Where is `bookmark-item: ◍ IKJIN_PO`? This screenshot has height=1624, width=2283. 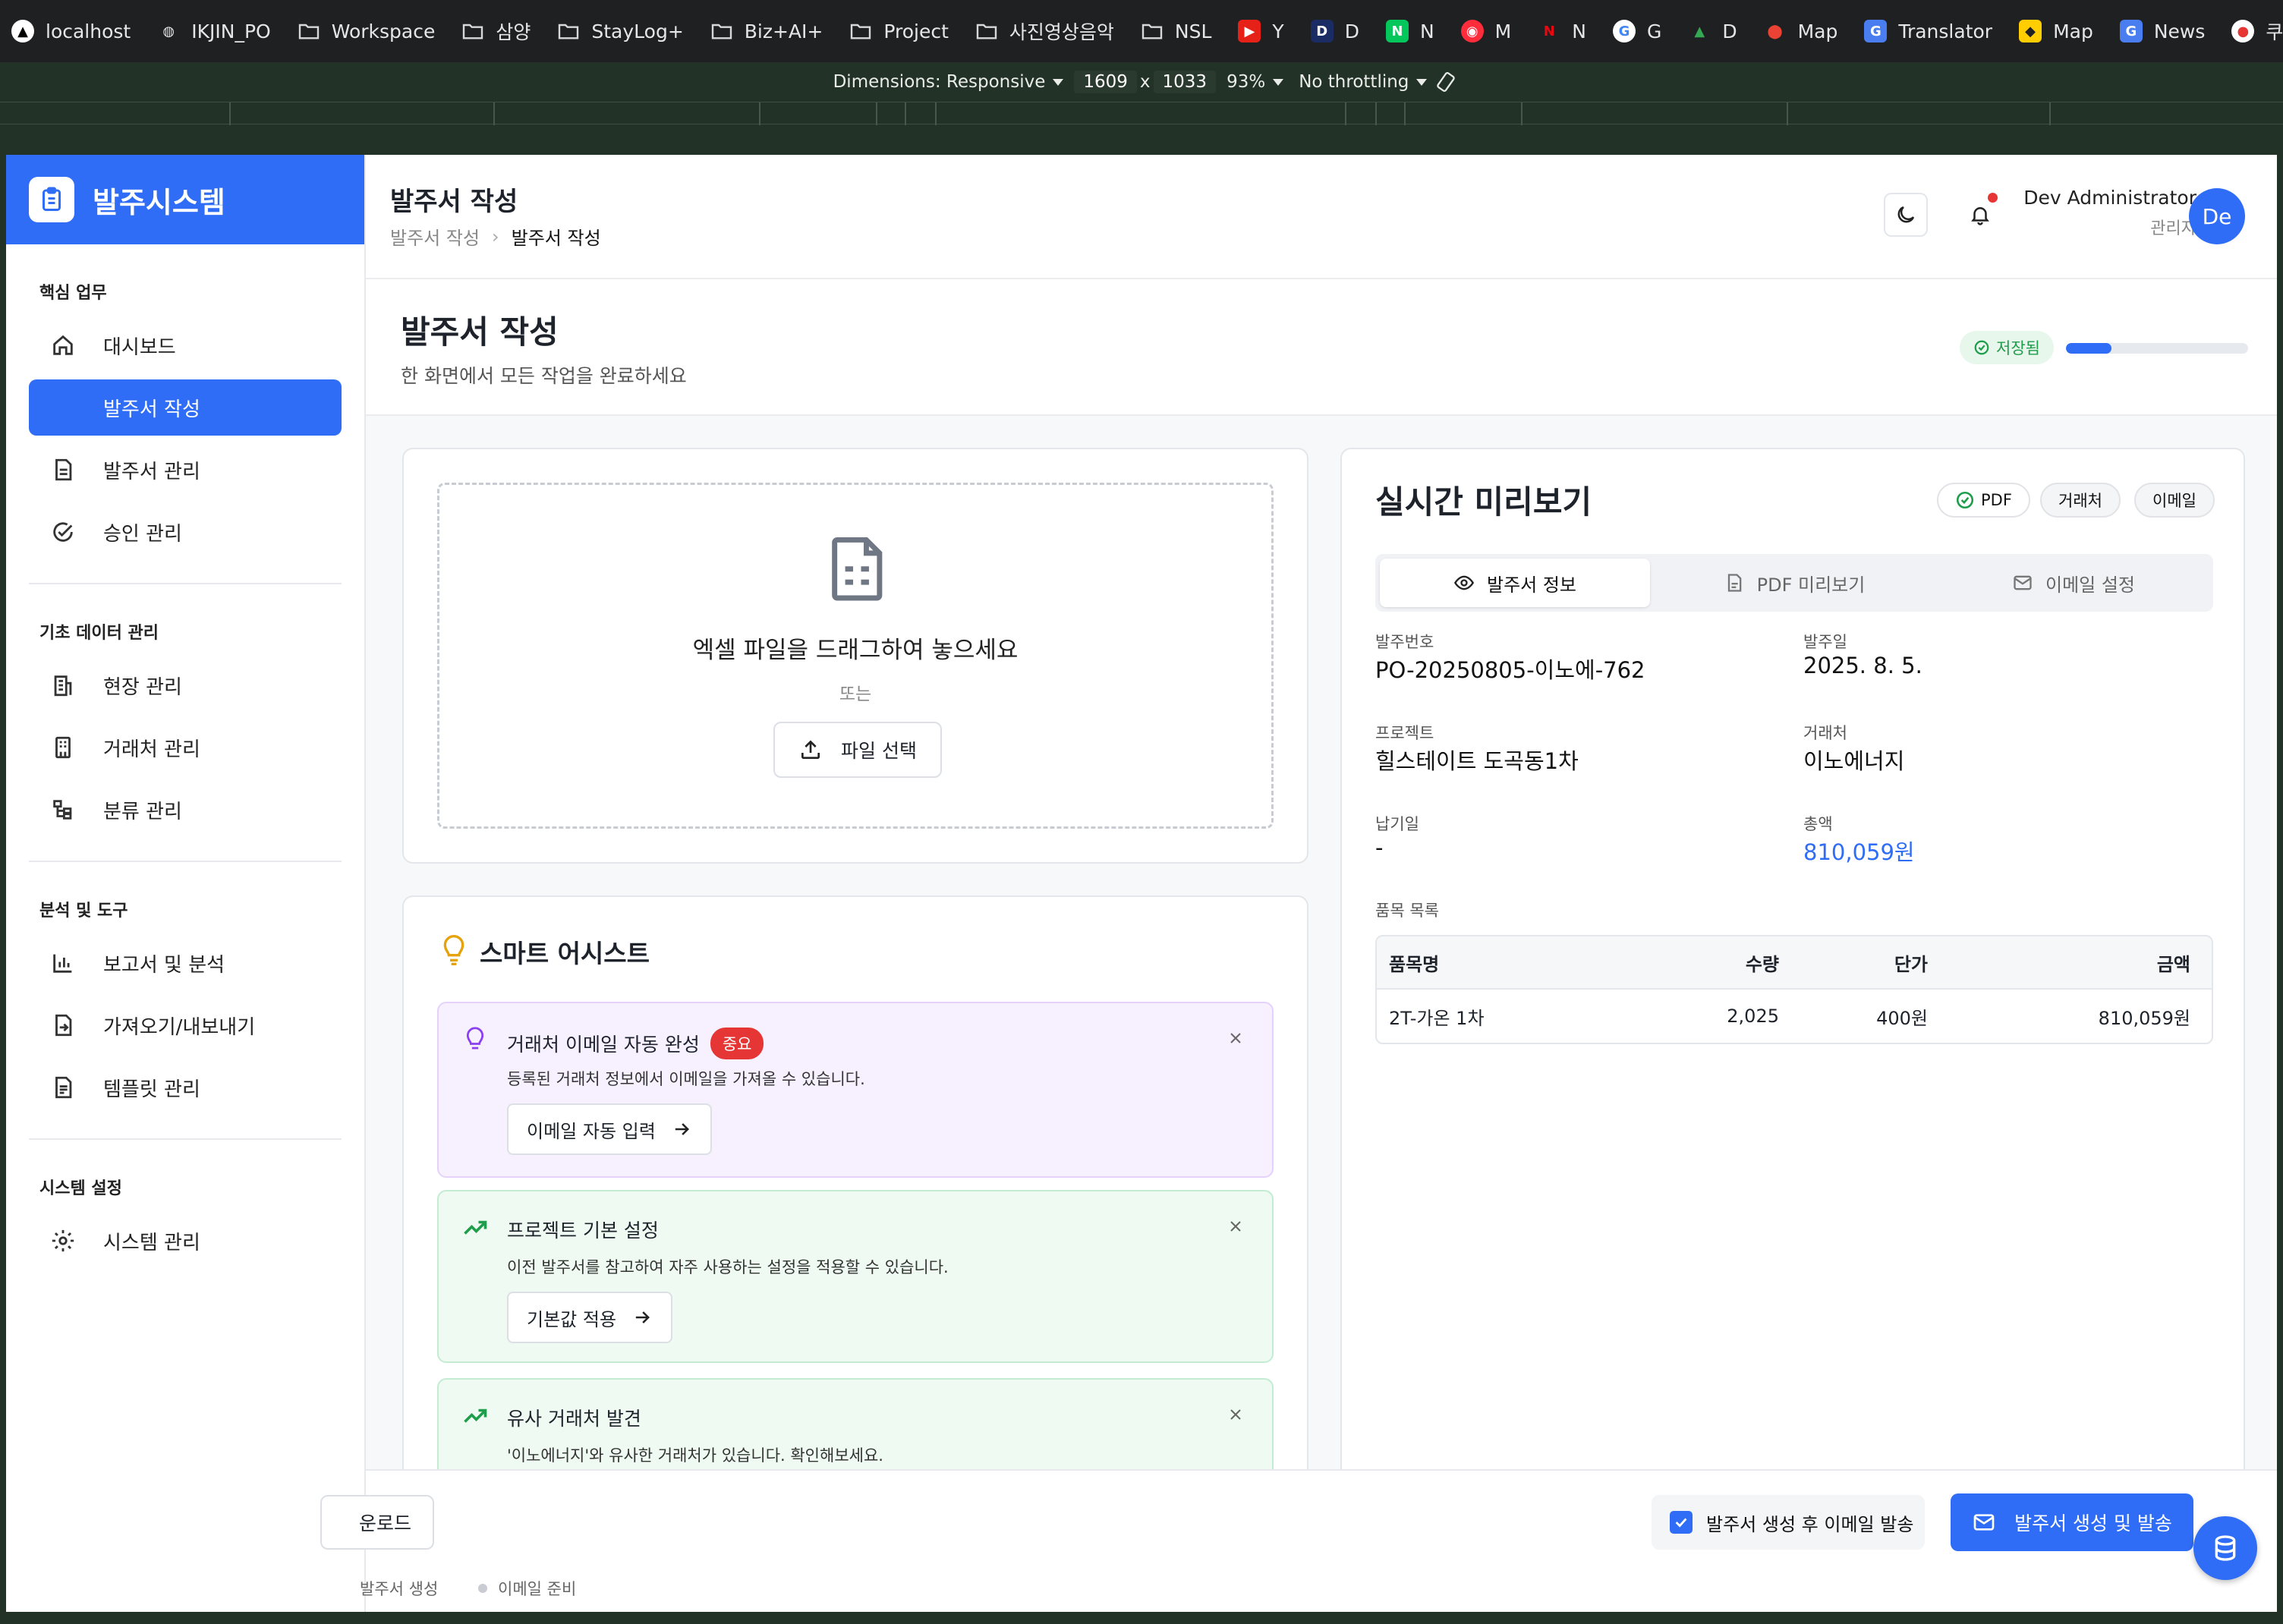
bookmark-item: ◍ IKJIN_PO is located at coordinates (213, 31).